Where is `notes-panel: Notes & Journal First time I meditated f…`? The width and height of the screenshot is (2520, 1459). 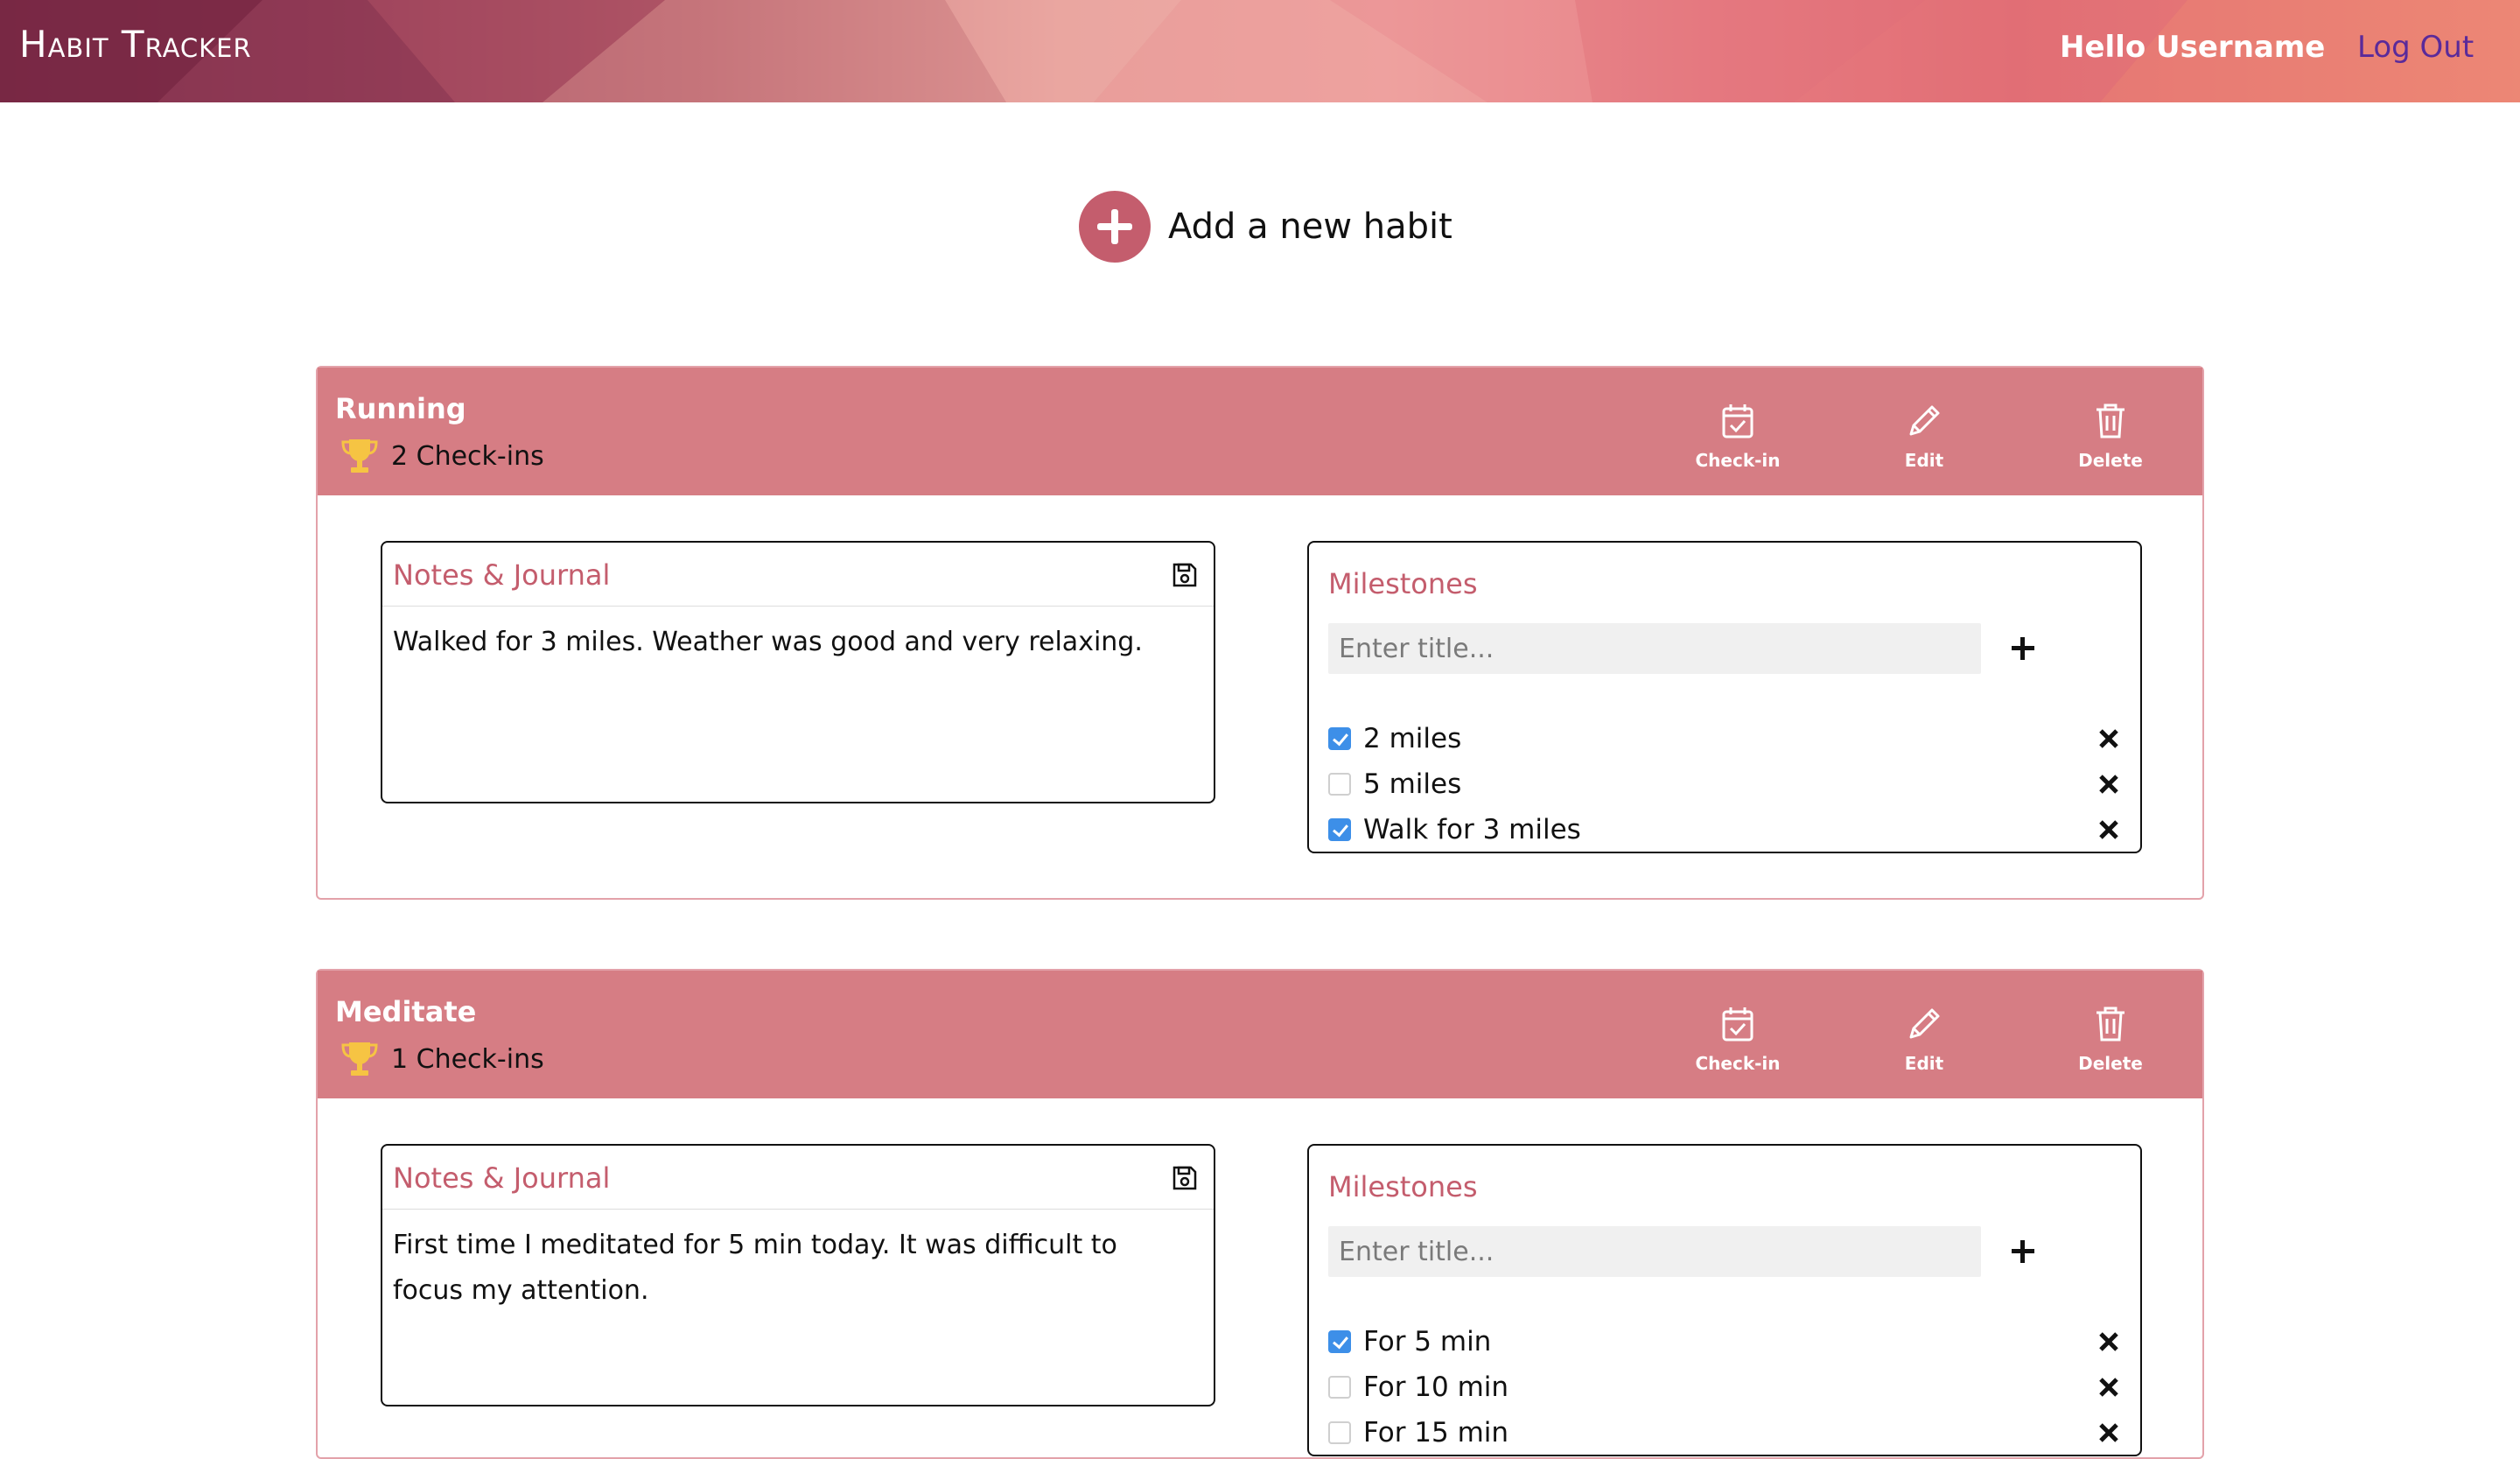 notes-panel: Notes & Journal First time I meditated f… is located at coordinates (798, 1275).